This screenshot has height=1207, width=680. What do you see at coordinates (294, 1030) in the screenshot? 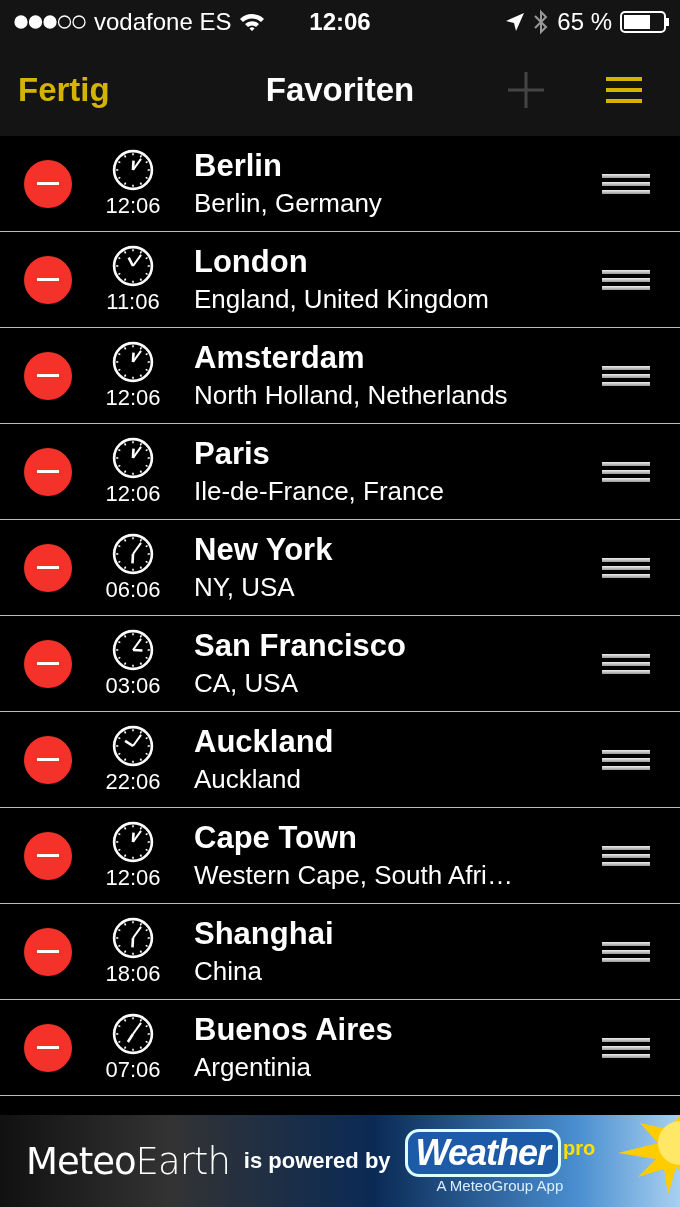
I see `city-name: Buenos Aires` at bounding box center [294, 1030].